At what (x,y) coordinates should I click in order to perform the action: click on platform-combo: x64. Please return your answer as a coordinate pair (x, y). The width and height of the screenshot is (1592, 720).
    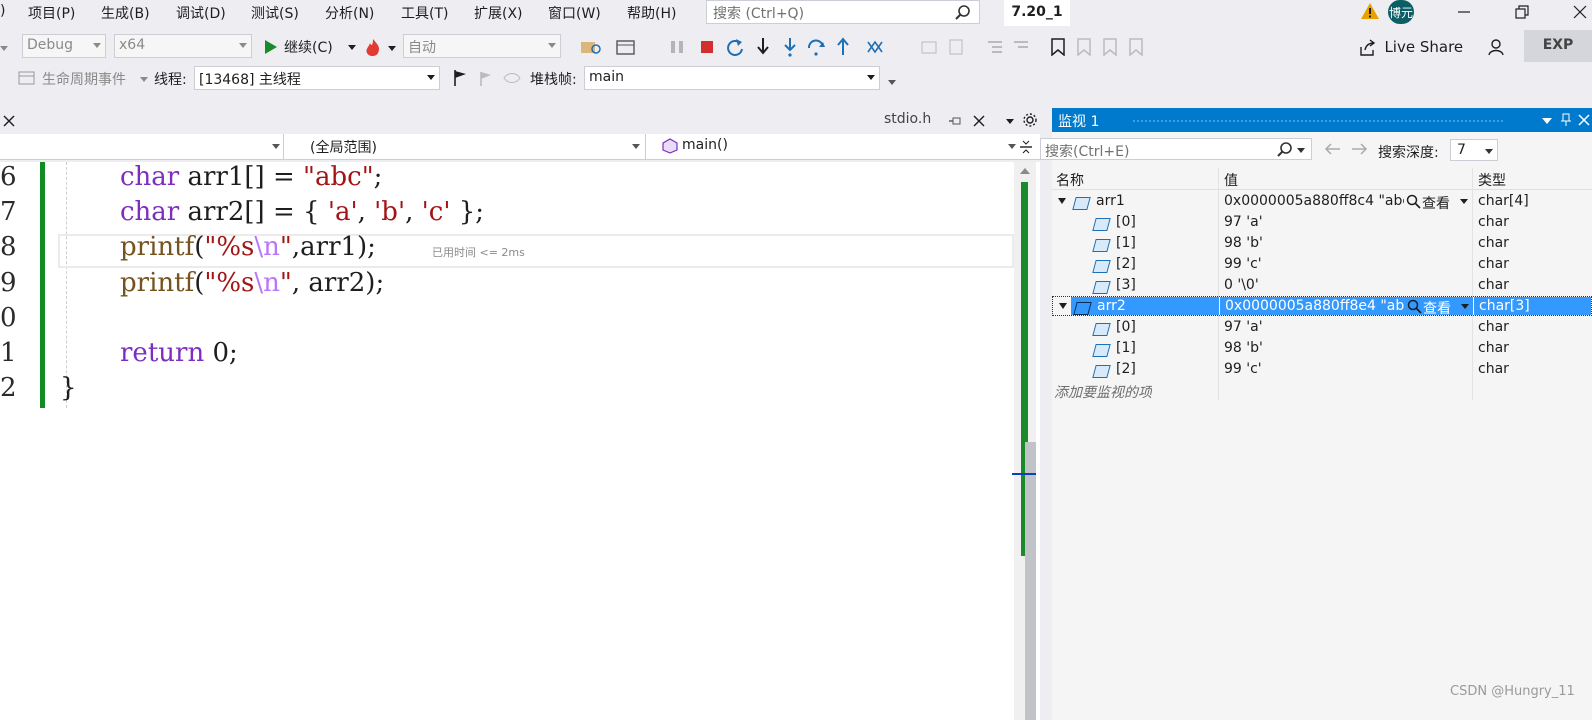
    Looking at the image, I should click on (183, 46).